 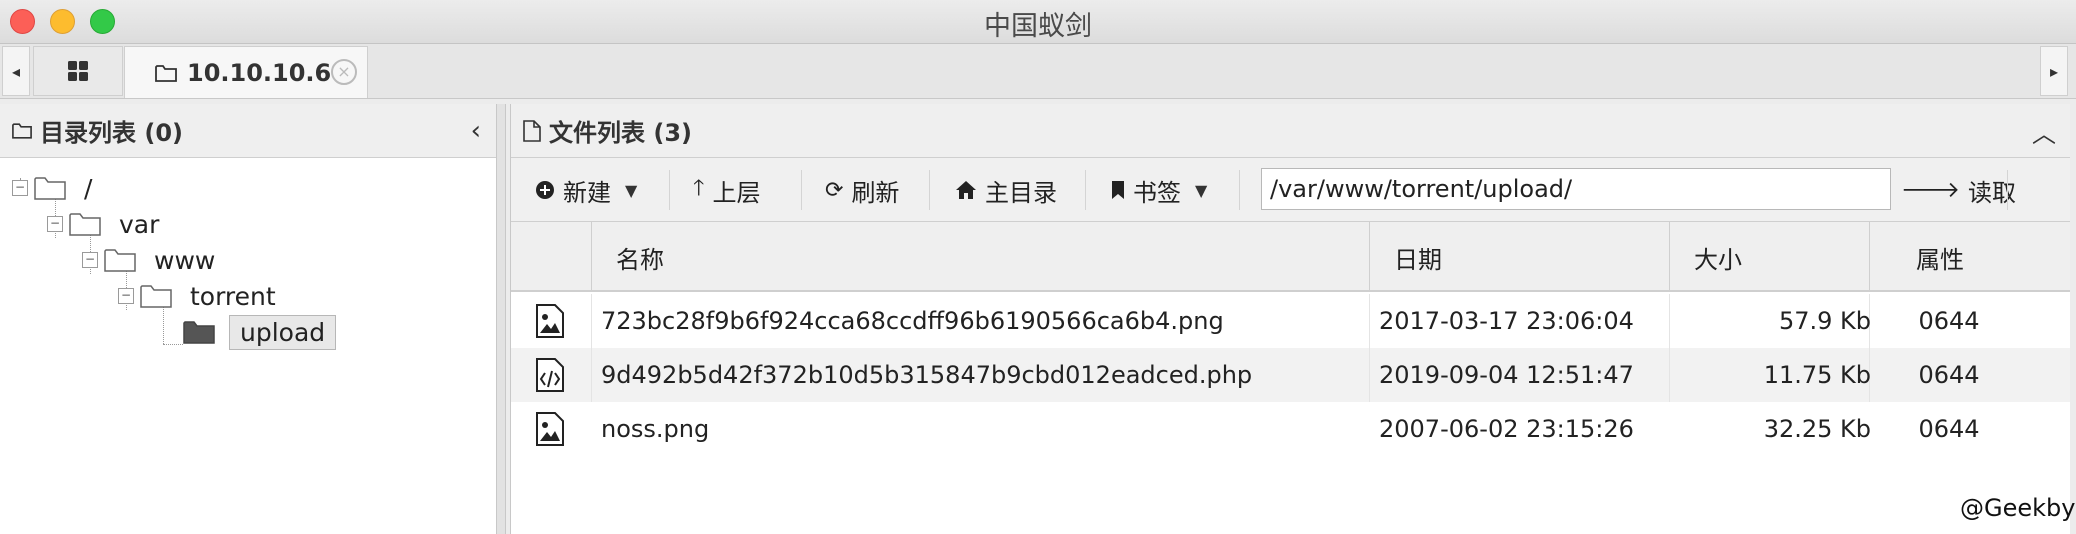 What do you see at coordinates (620, 133) in the screenshot?
I see `file-panel-title: 文件列表 (3)` at bounding box center [620, 133].